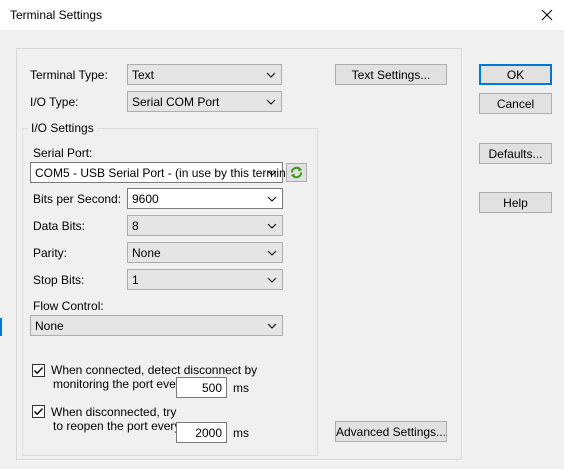 The width and height of the screenshot is (564, 469). Describe the element at coordinates (143, 75) in the screenshot. I see `terminal-type-value: Text` at that location.